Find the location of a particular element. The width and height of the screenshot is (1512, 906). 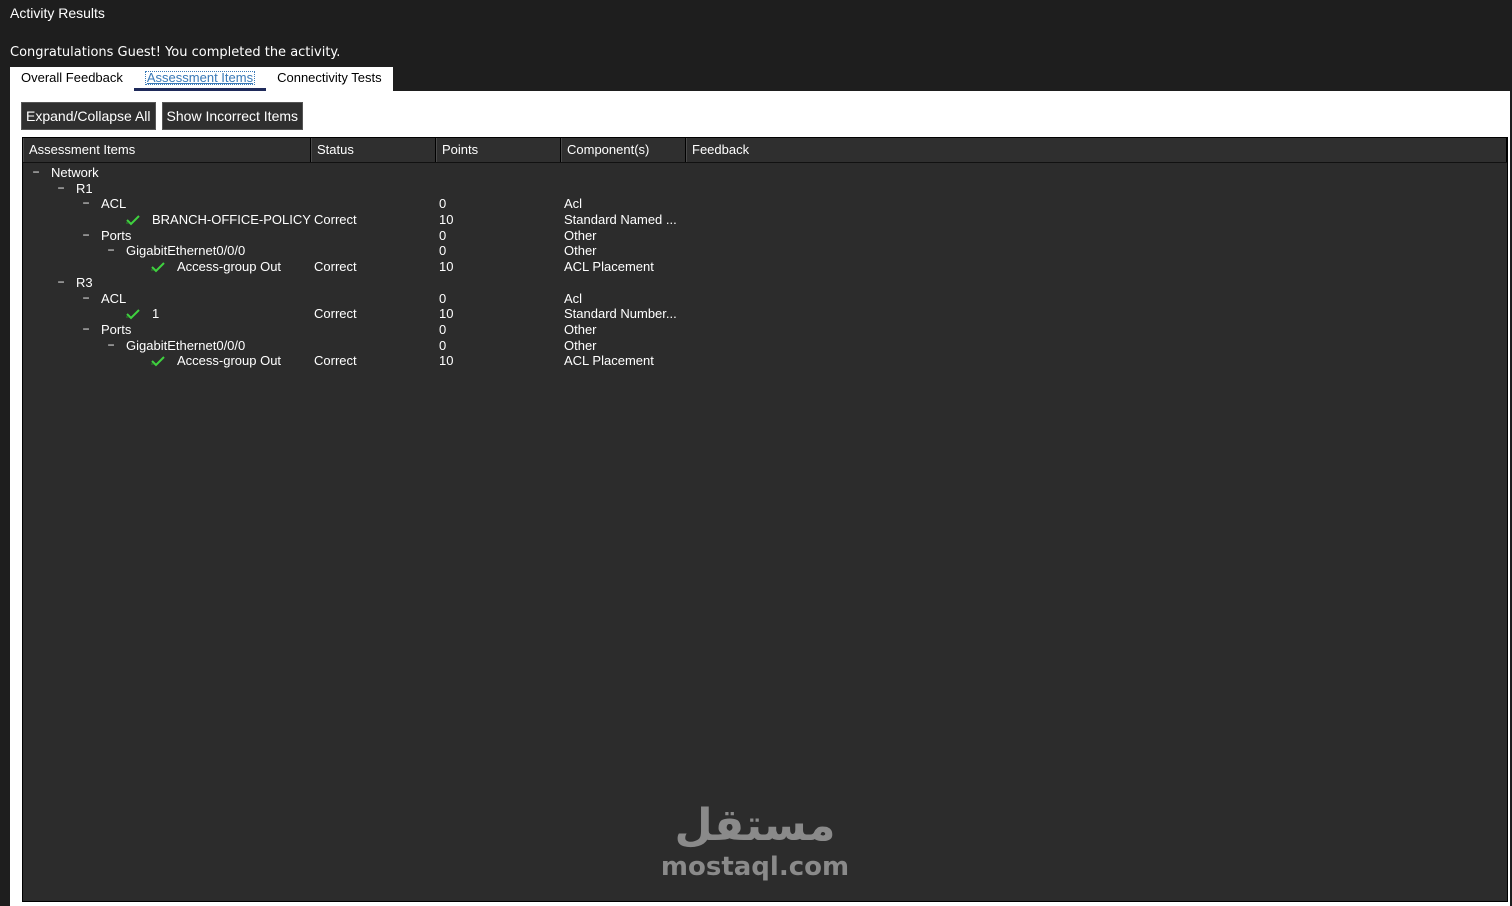

check-icon is located at coordinates (158, 363).